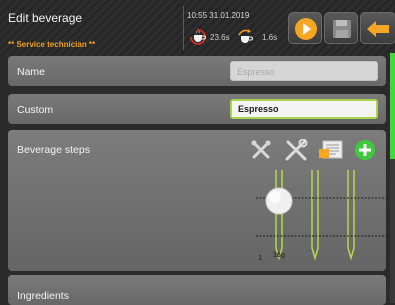 The height and width of the screenshot is (305, 395). What do you see at coordinates (392, 231) in the screenshot?
I see `scrollbar-track` at bounding box center [392, 231].